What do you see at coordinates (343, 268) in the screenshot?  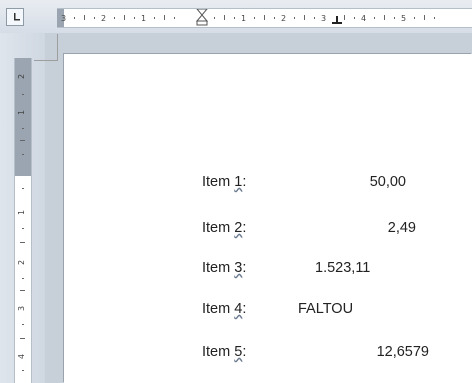 I see `item-value: 1.523,11` at bounding box center [343, 268].